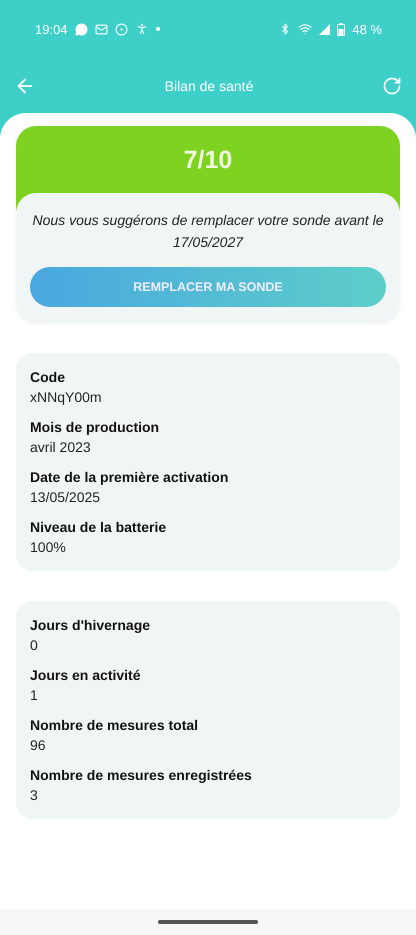 The image size is (416, 935). Describe the element at coordinates (367, 29) in the screenshot. I see `battery-percent: 48 %` at that location.